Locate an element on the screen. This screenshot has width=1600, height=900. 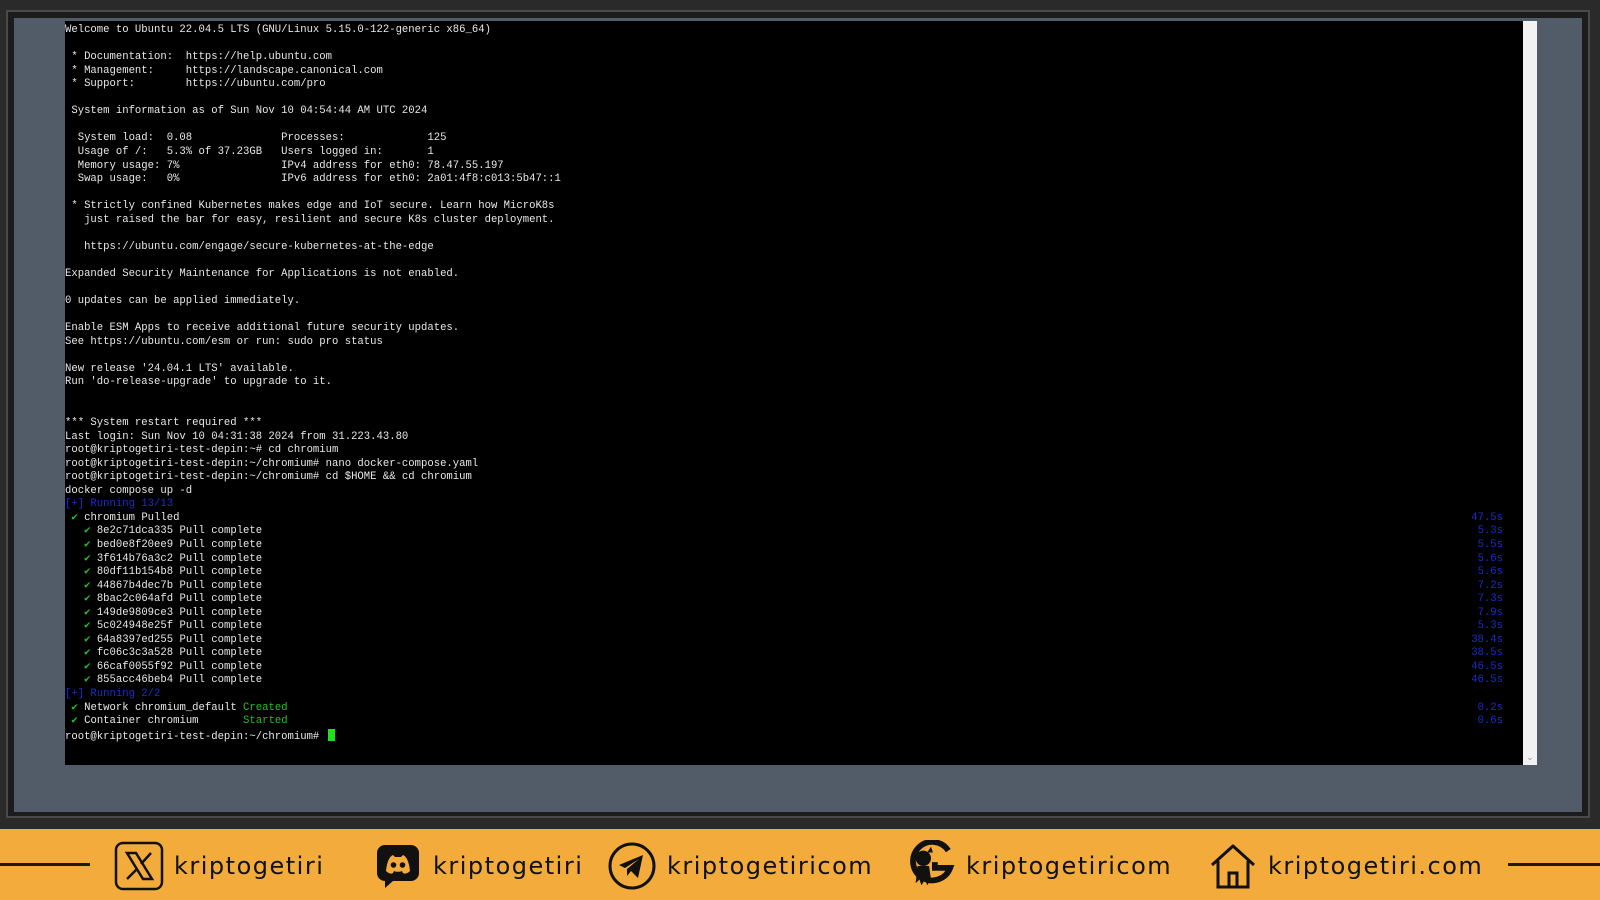
terminal-line: * Documentation: https://help.ubuntu.com is located at coordinates (199, 57).